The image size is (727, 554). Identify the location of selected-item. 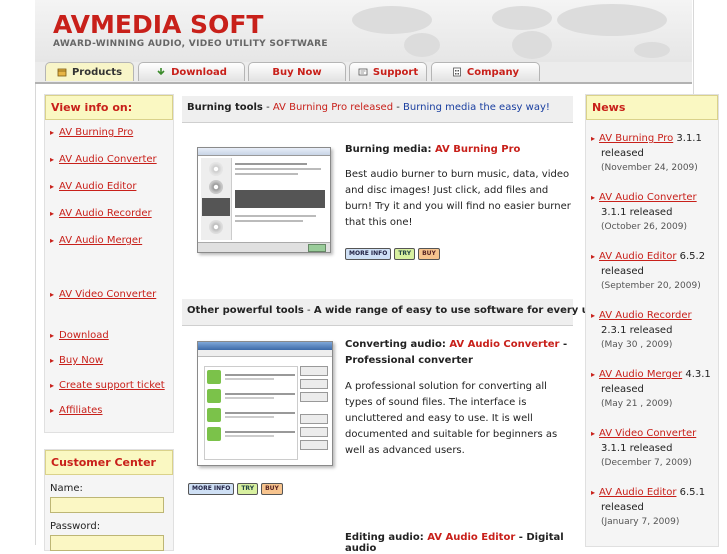
(216, 207).